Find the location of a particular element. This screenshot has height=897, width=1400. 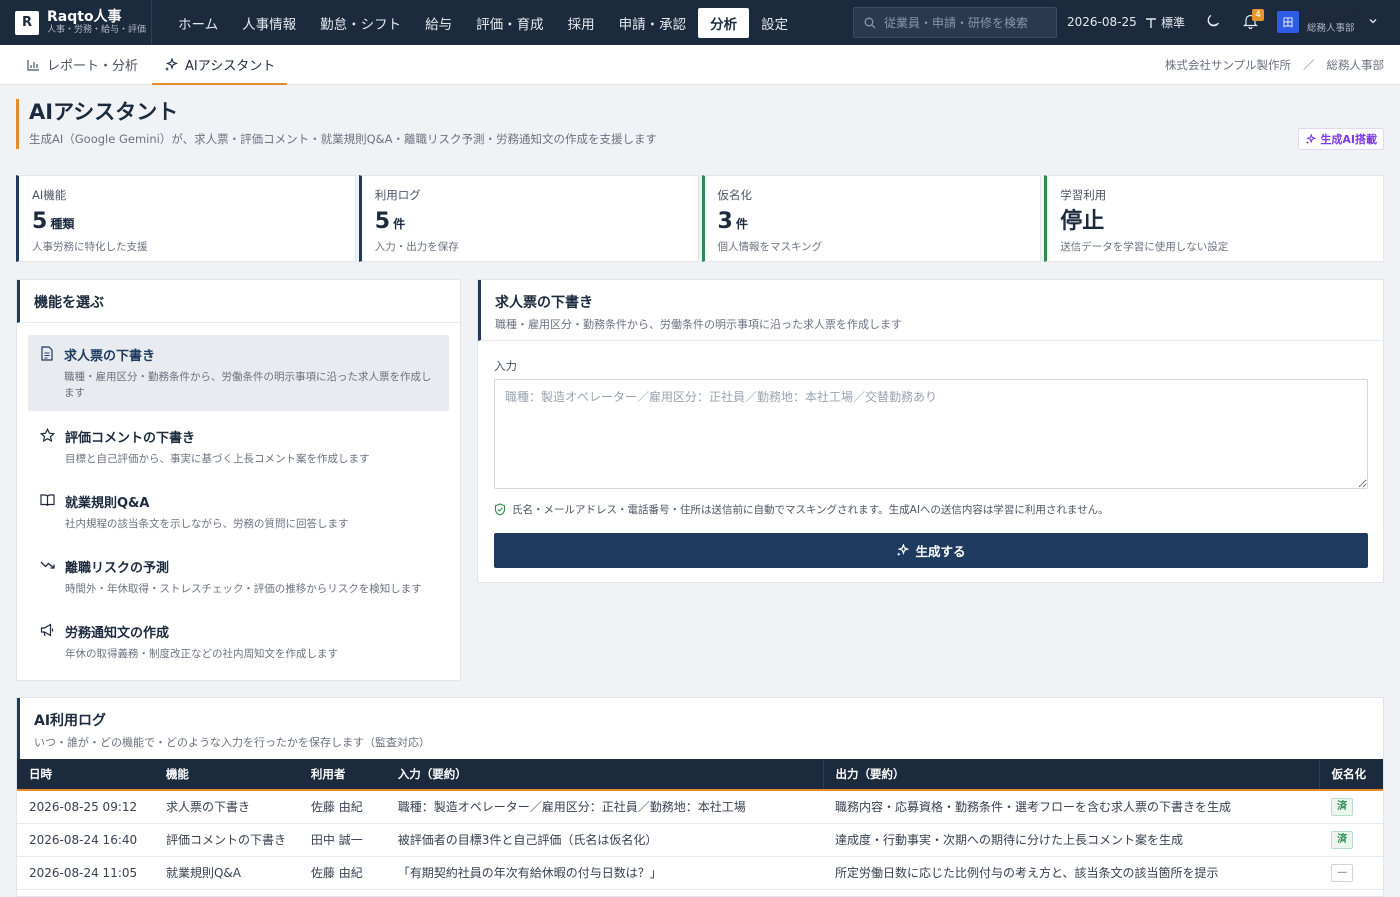

input-label: 入力 is located at coordinates (505, 366).